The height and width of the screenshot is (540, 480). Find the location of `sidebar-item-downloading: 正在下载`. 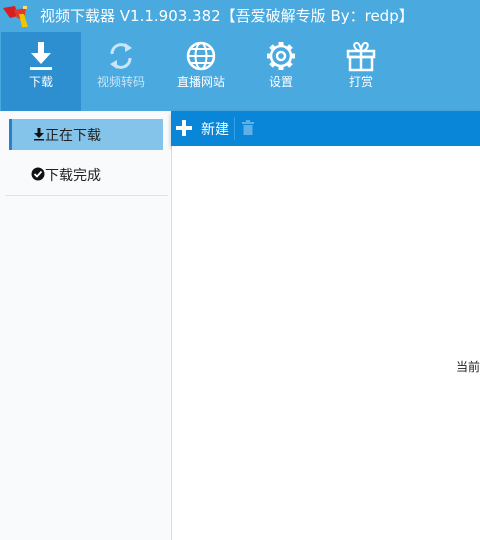

sidebar-item-downloading: 正在下载 is located at coordinates (86, 134).